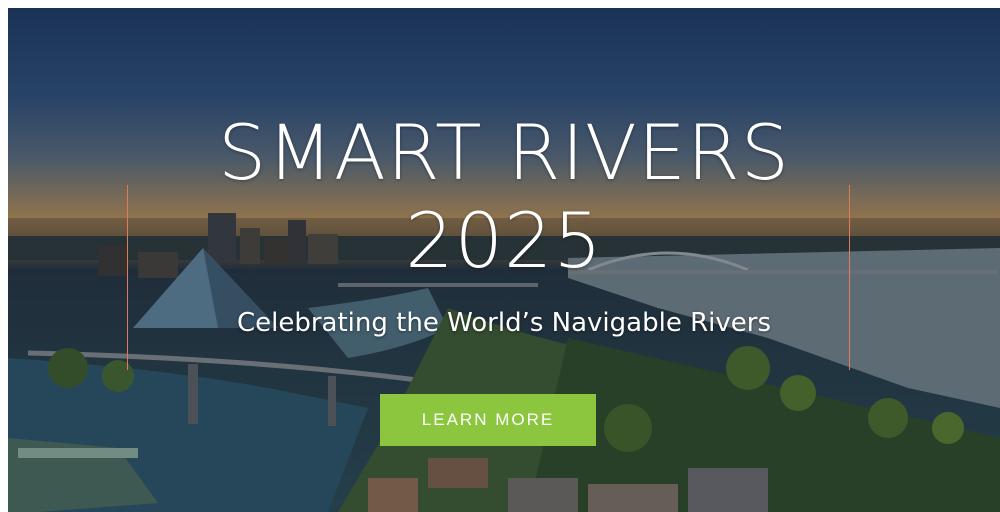  What do you see at coordinates (504, 152) in the screenshot?
I see `hero-title-line1: SMART RIVERS` at bounding box center [504, 152].